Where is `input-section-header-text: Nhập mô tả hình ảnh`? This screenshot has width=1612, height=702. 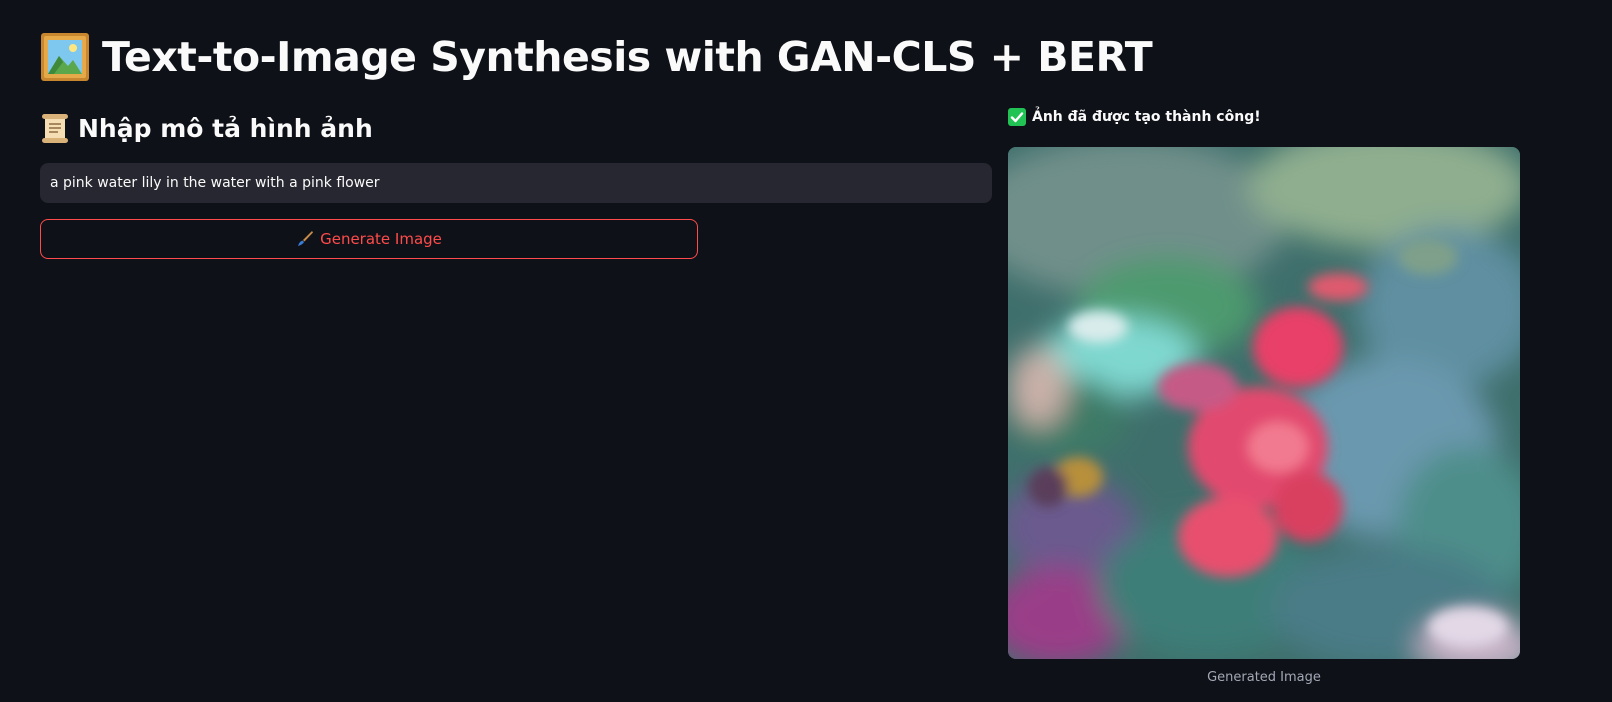
input-section-header-text: Nhập mô tả hình ảnh is located at coordinates (225, 128).